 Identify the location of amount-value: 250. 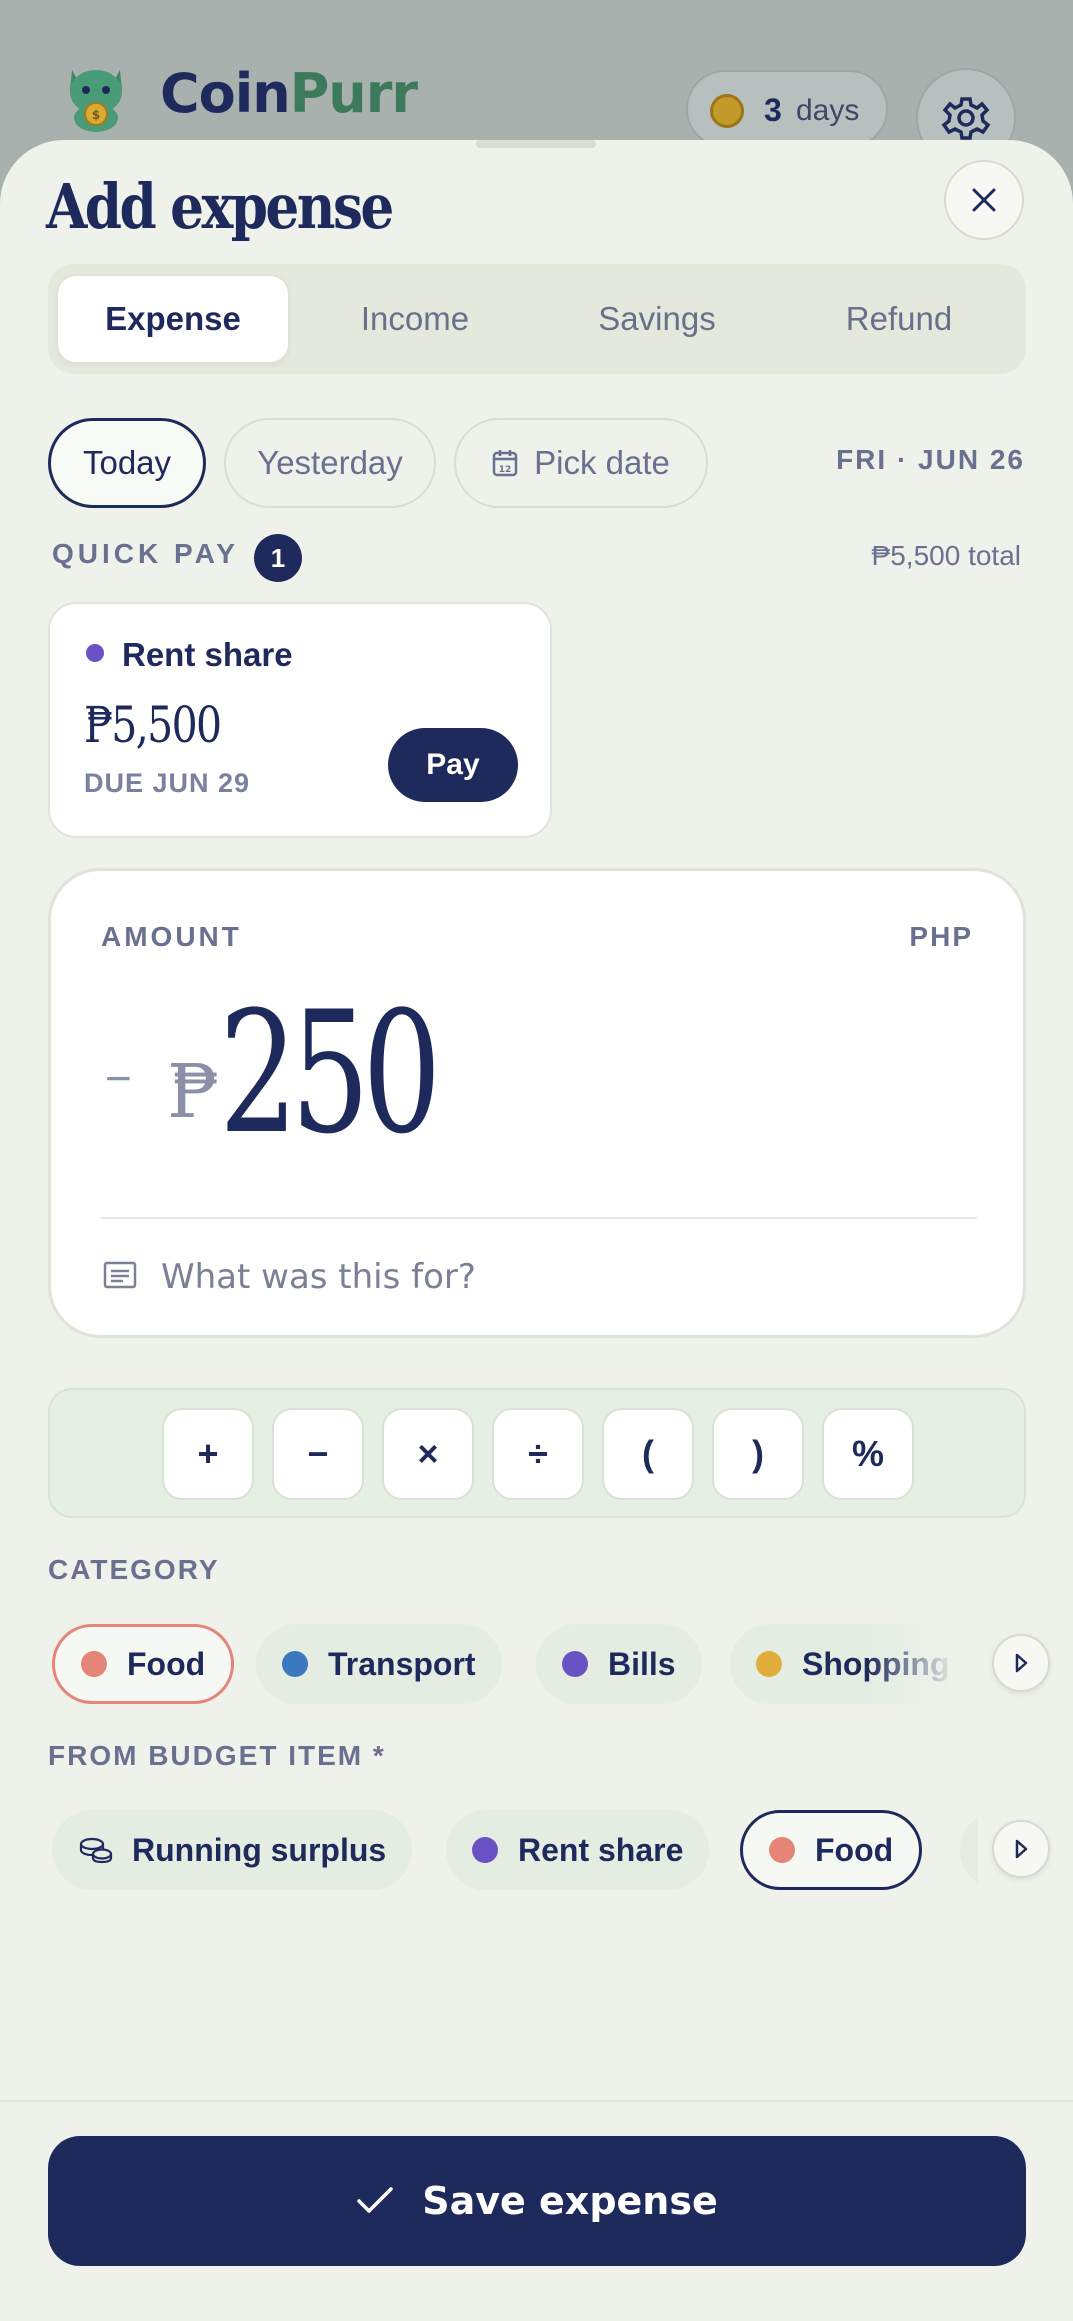
(330, 1073).